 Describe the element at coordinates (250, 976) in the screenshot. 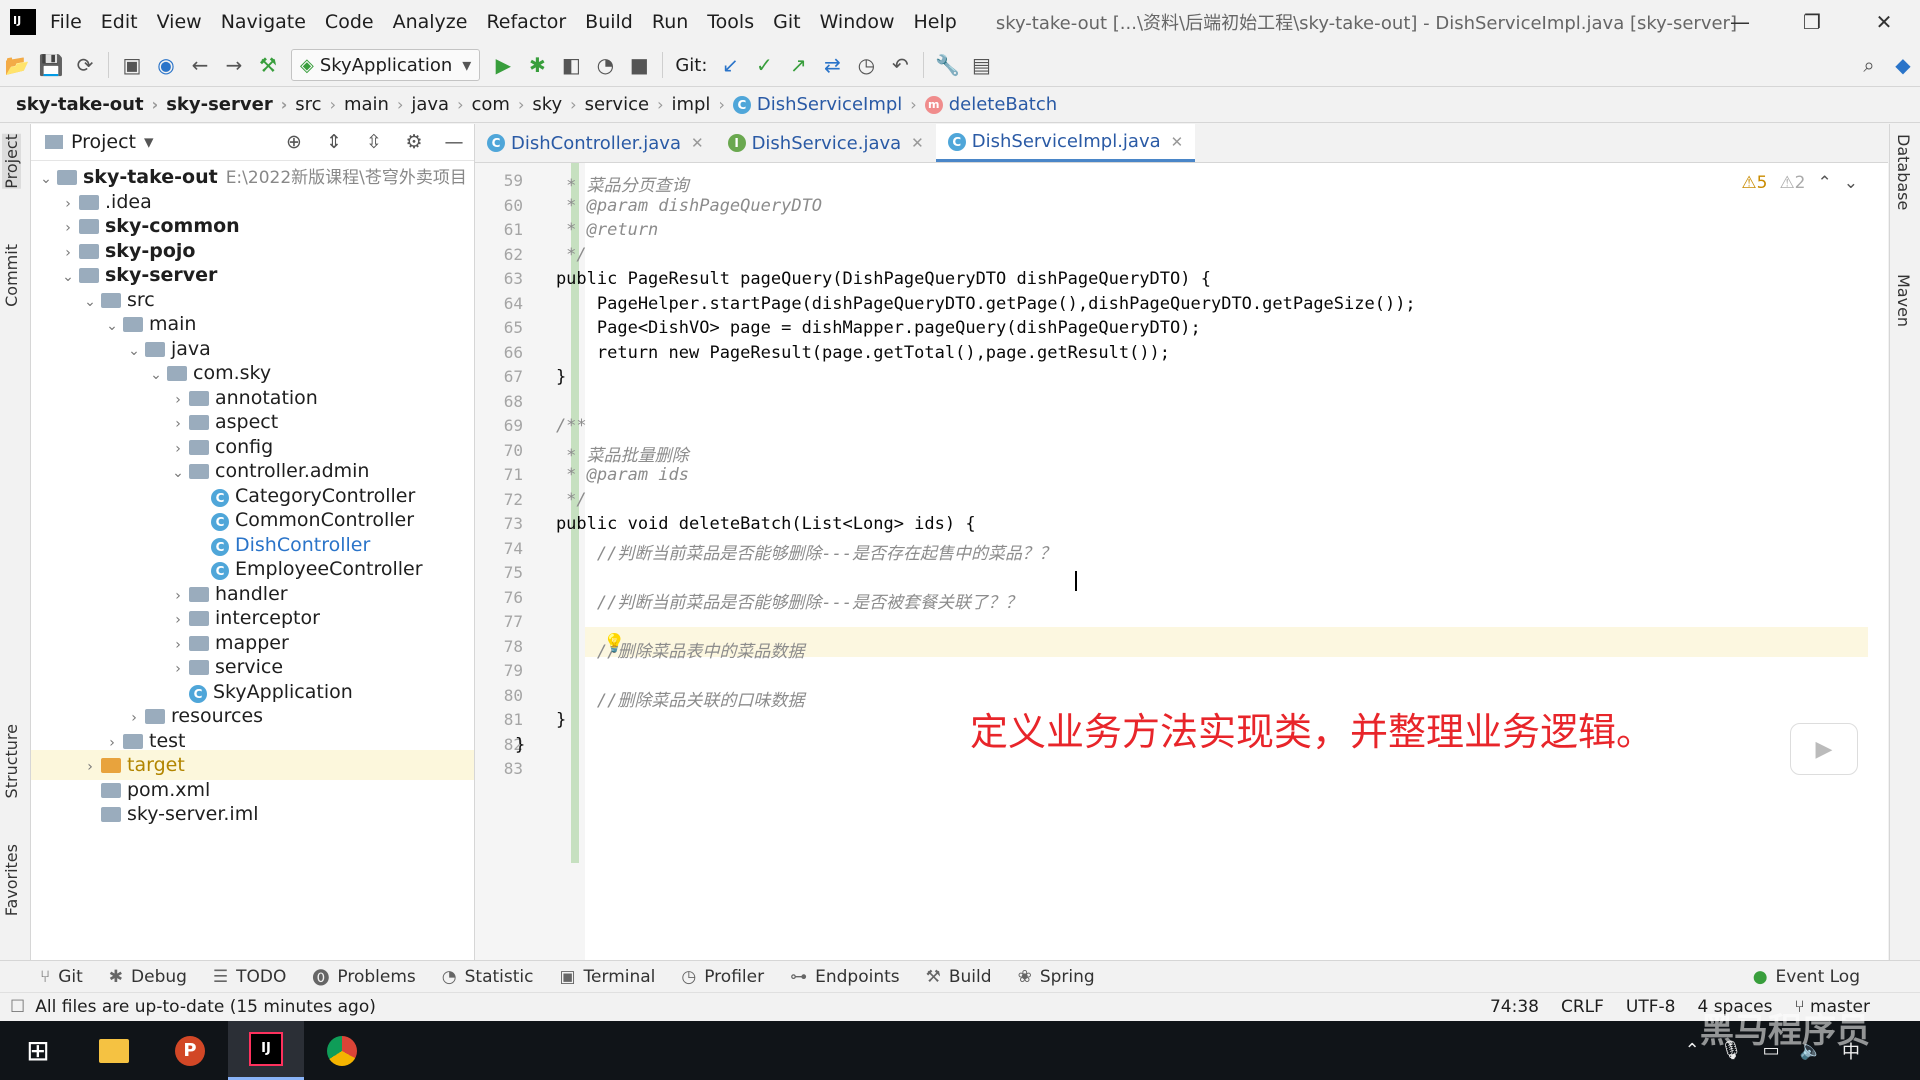

I see `tool-todo: ☰ TODO` at that location.